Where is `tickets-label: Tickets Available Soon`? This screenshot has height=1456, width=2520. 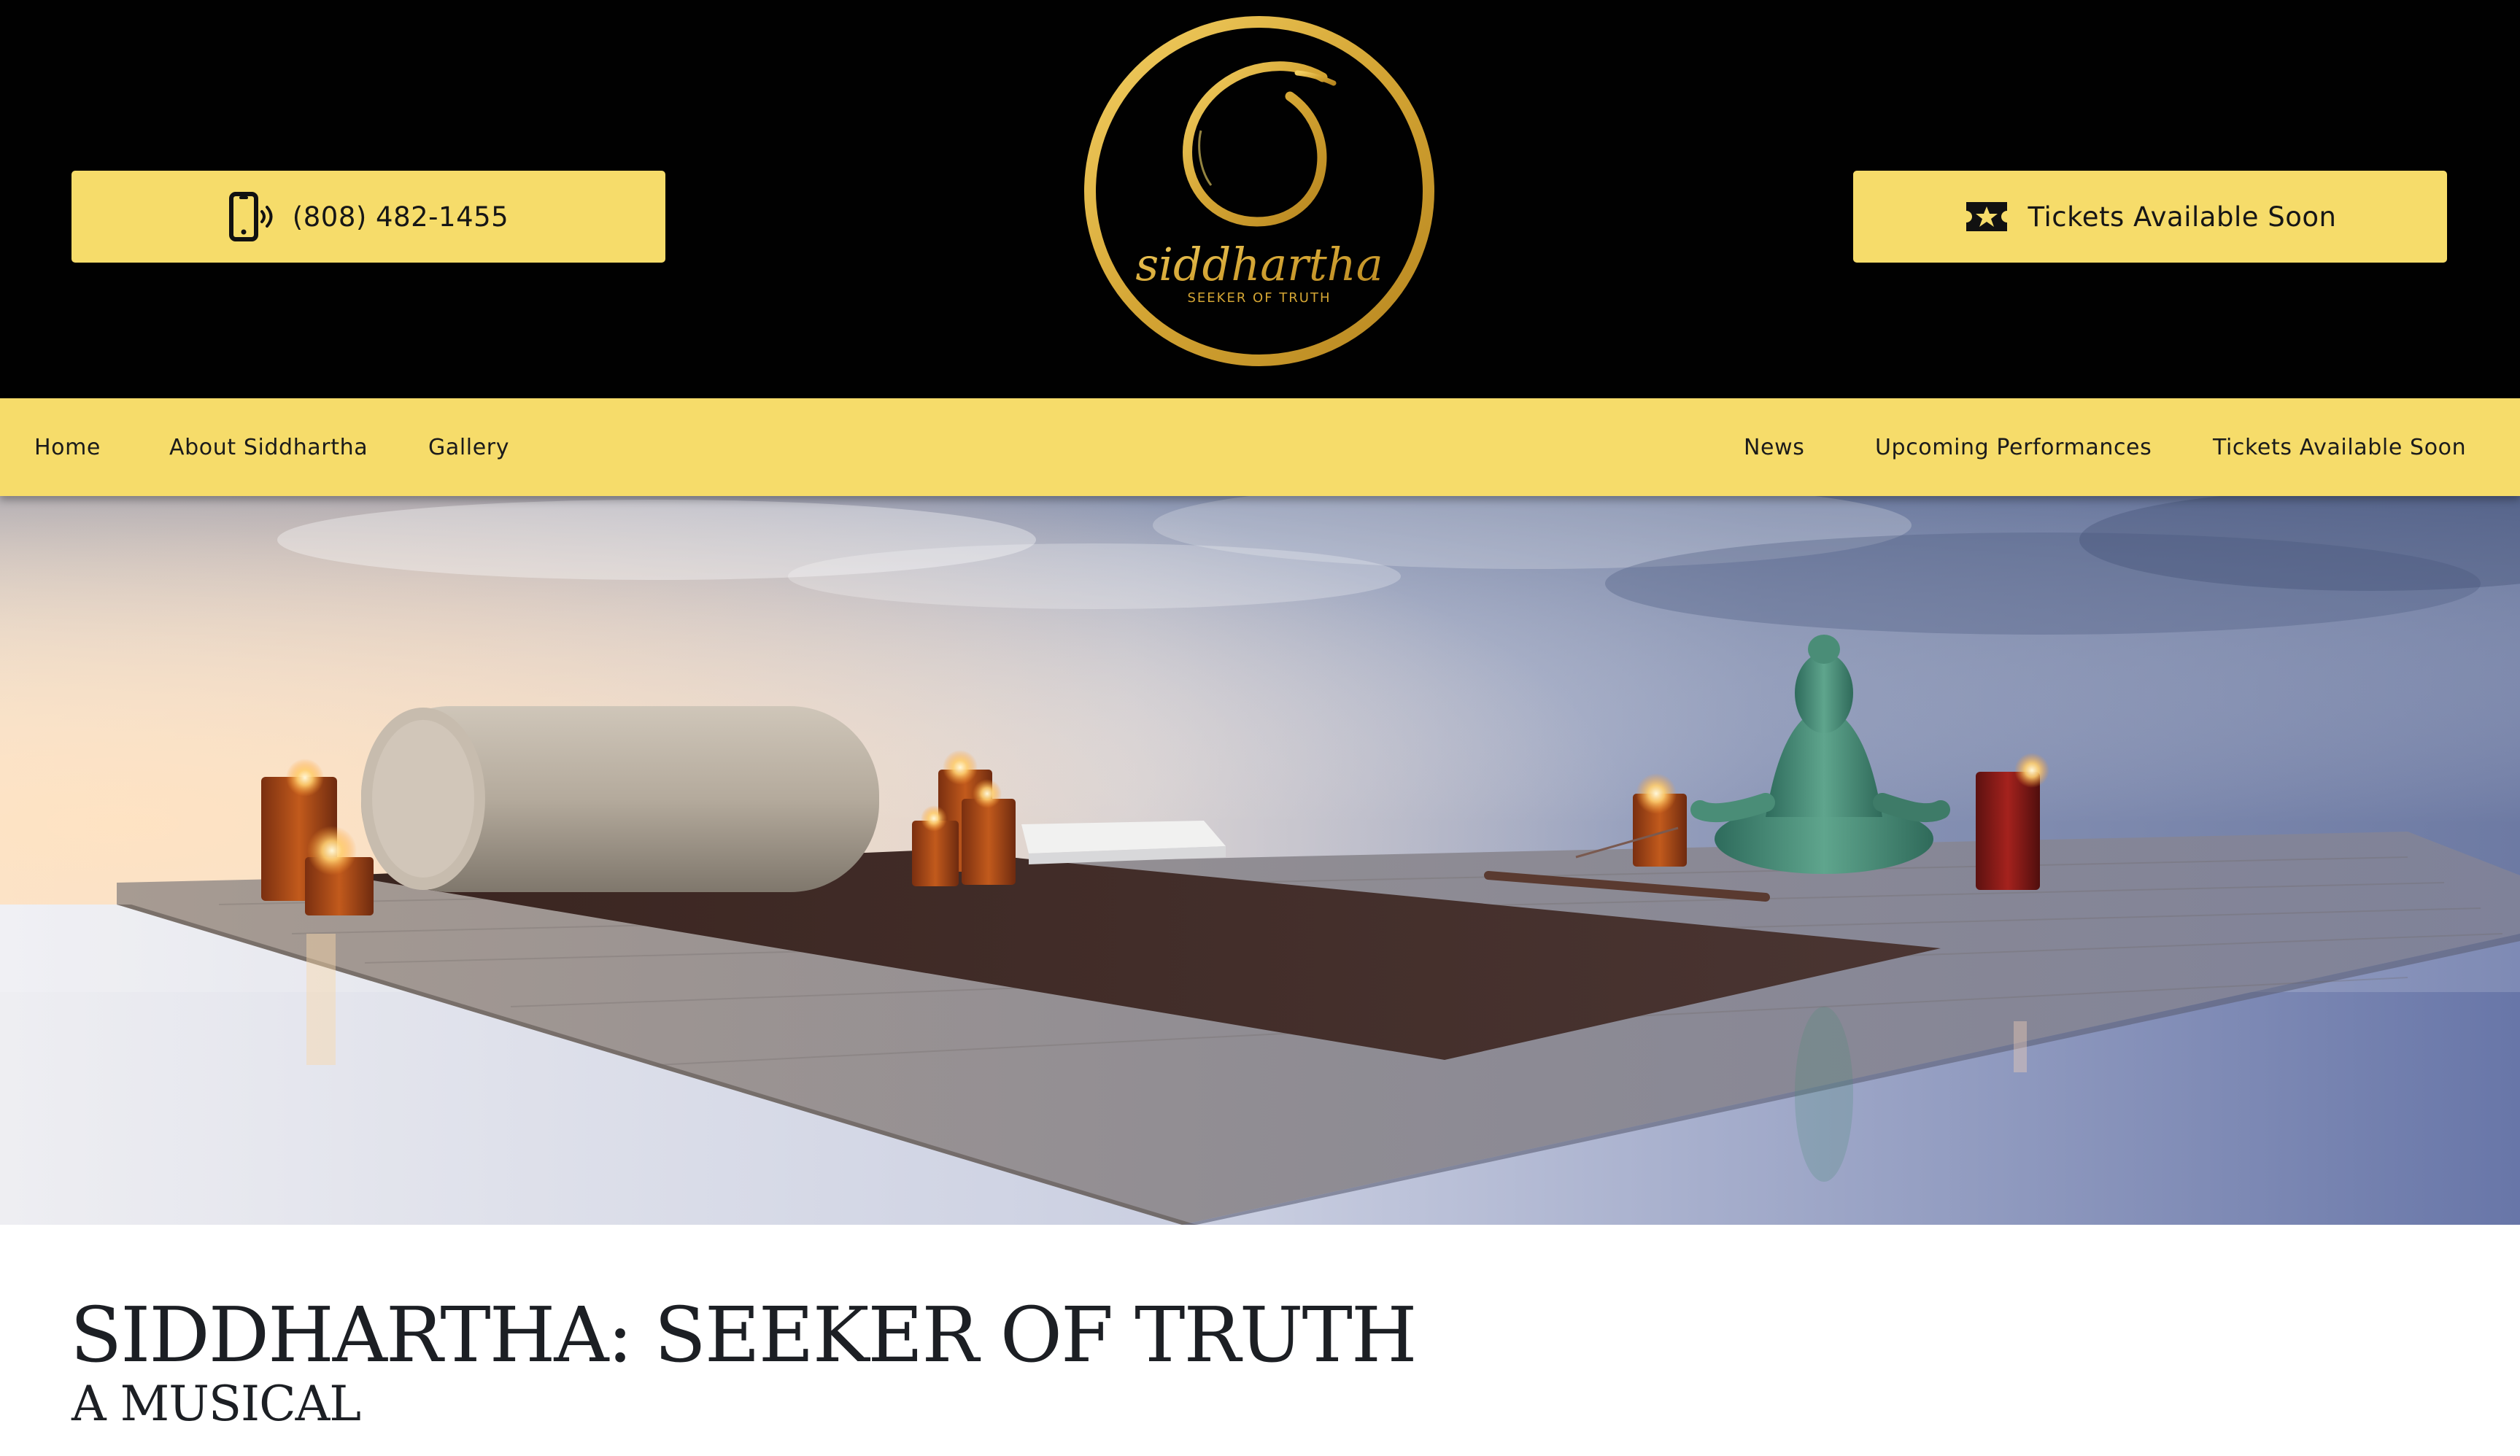
tickets-label: Tickets Available Soon is located at coordinates (2182, 217).